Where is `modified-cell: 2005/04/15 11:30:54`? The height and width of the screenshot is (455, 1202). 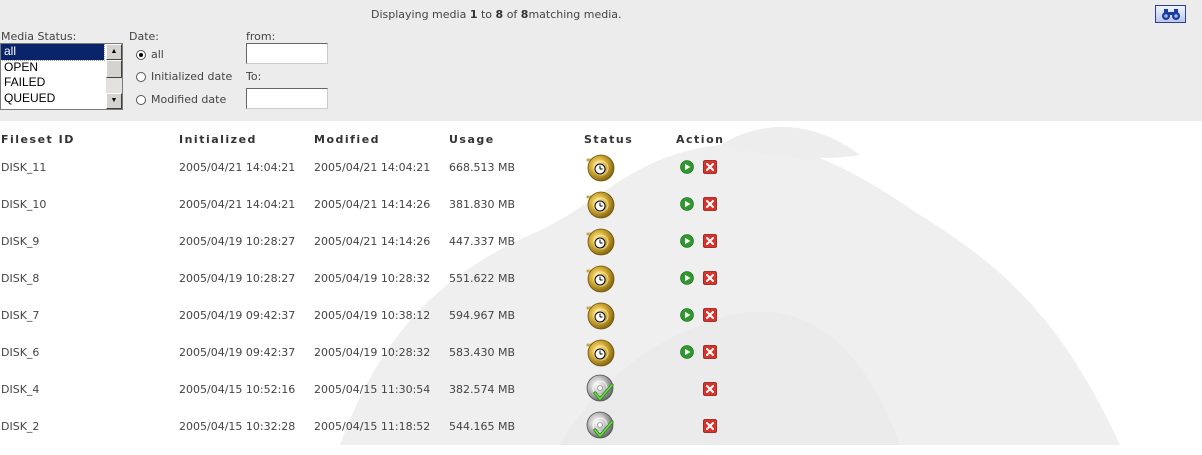 modified-cell: 2005/04/15 11:30:54 is located at coordinates (372, 389).